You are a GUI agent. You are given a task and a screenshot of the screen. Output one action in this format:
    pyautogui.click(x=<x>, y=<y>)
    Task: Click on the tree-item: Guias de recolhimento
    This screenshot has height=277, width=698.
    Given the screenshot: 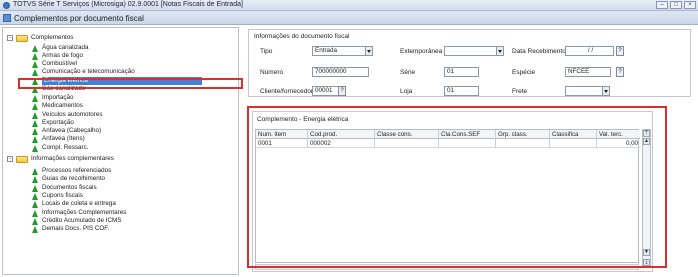 What is the action you would take?
    pyautogui.click(x=68, y=179)
    